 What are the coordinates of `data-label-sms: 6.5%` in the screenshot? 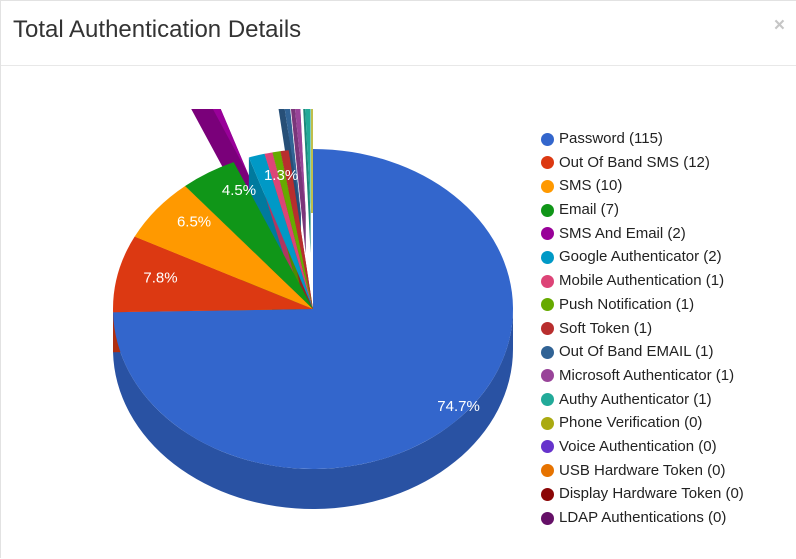 It's located at (194, 222).